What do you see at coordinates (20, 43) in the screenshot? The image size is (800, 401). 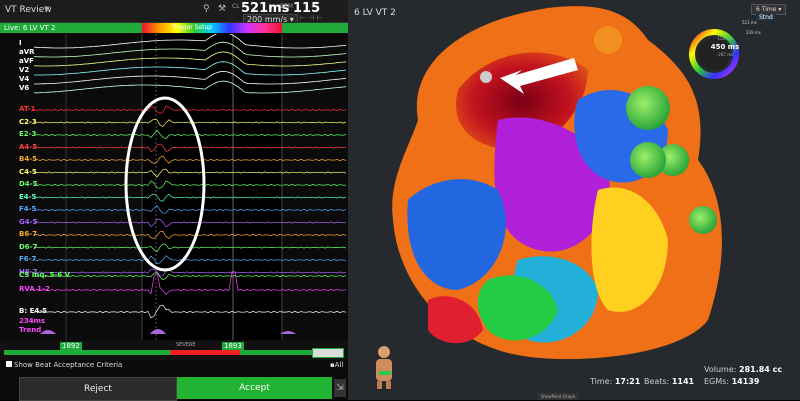 I see `lead-label: I` at bounding box center [20, 43].